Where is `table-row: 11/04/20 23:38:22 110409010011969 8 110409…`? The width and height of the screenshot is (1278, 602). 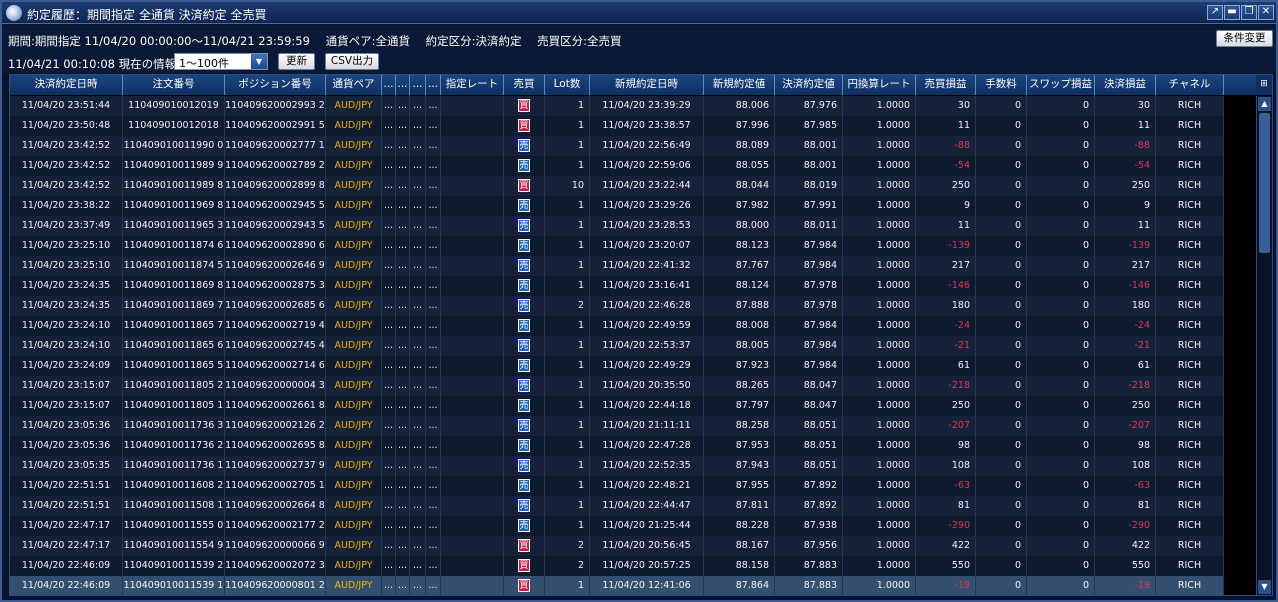 table-row: 11/04/20 23:38:22 110409010011969 8 110409… is located at coordinates (617, 206).